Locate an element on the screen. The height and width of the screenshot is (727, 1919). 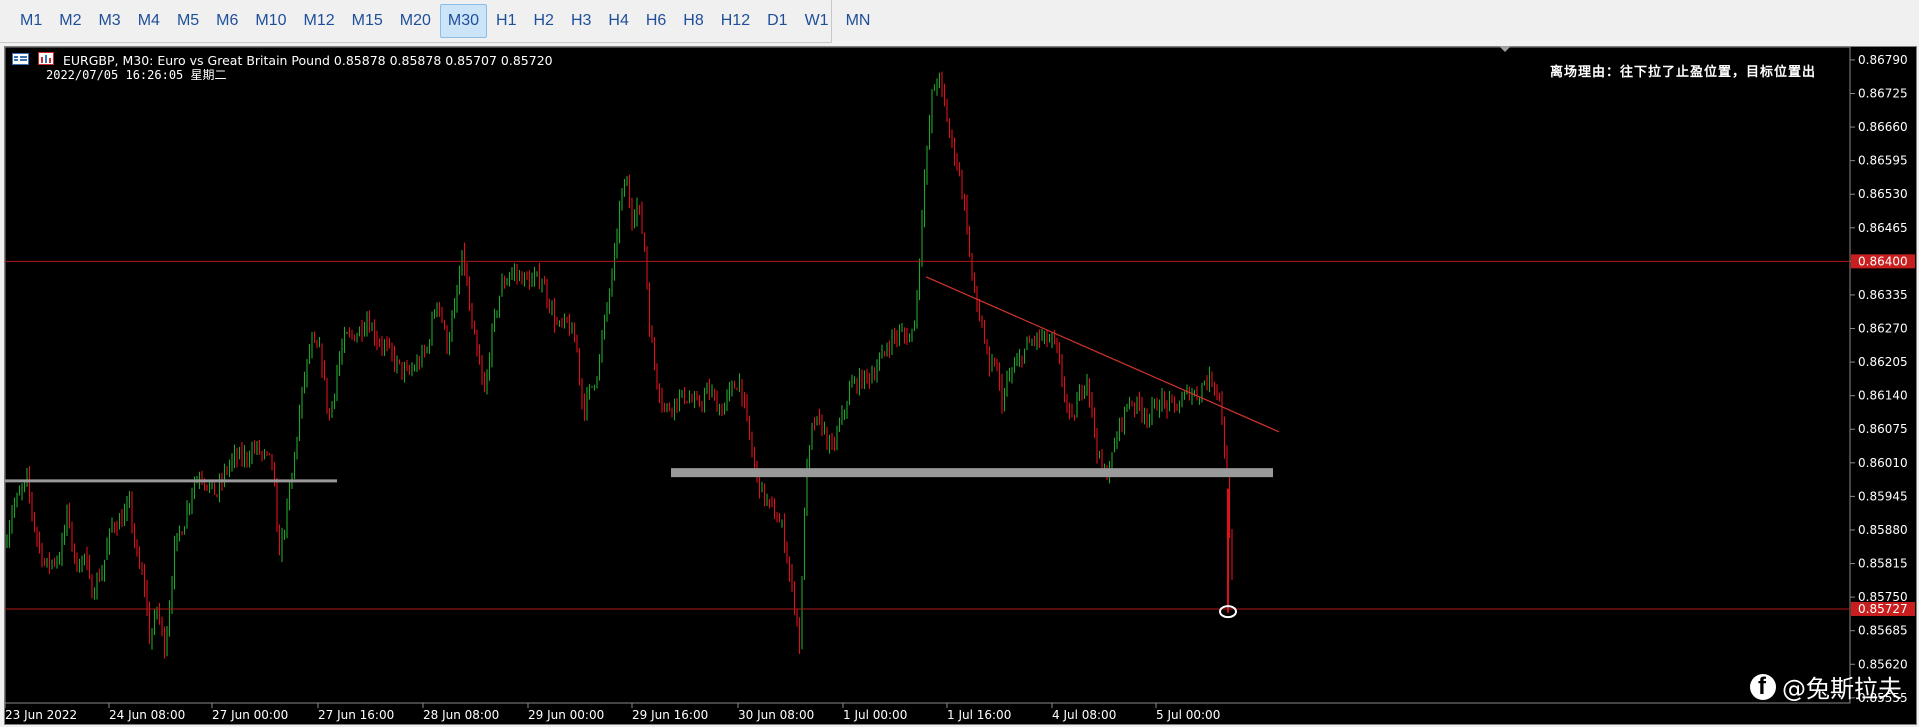
y-tick-label: 0.86205 is located at coordinates (1883, 362).